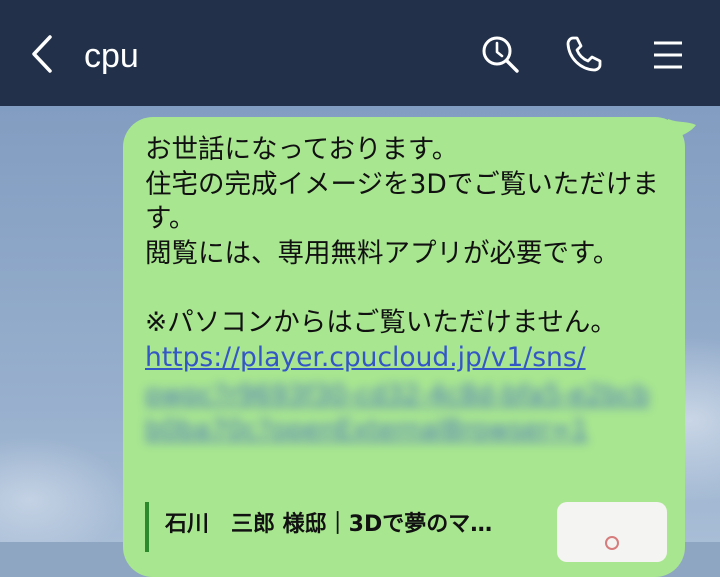 The image size is (720, 577). I want to click on link-preview-accent, so click(147, 527).